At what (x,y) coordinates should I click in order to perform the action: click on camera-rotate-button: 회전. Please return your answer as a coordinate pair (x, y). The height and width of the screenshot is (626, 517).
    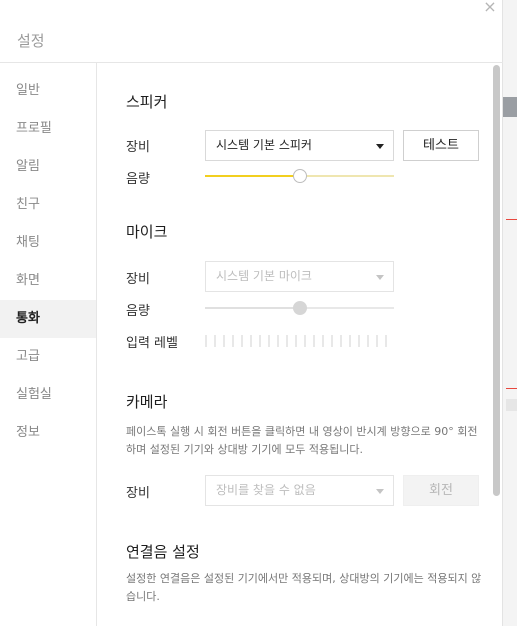
    Looking at the image, I should click on (441, 490).